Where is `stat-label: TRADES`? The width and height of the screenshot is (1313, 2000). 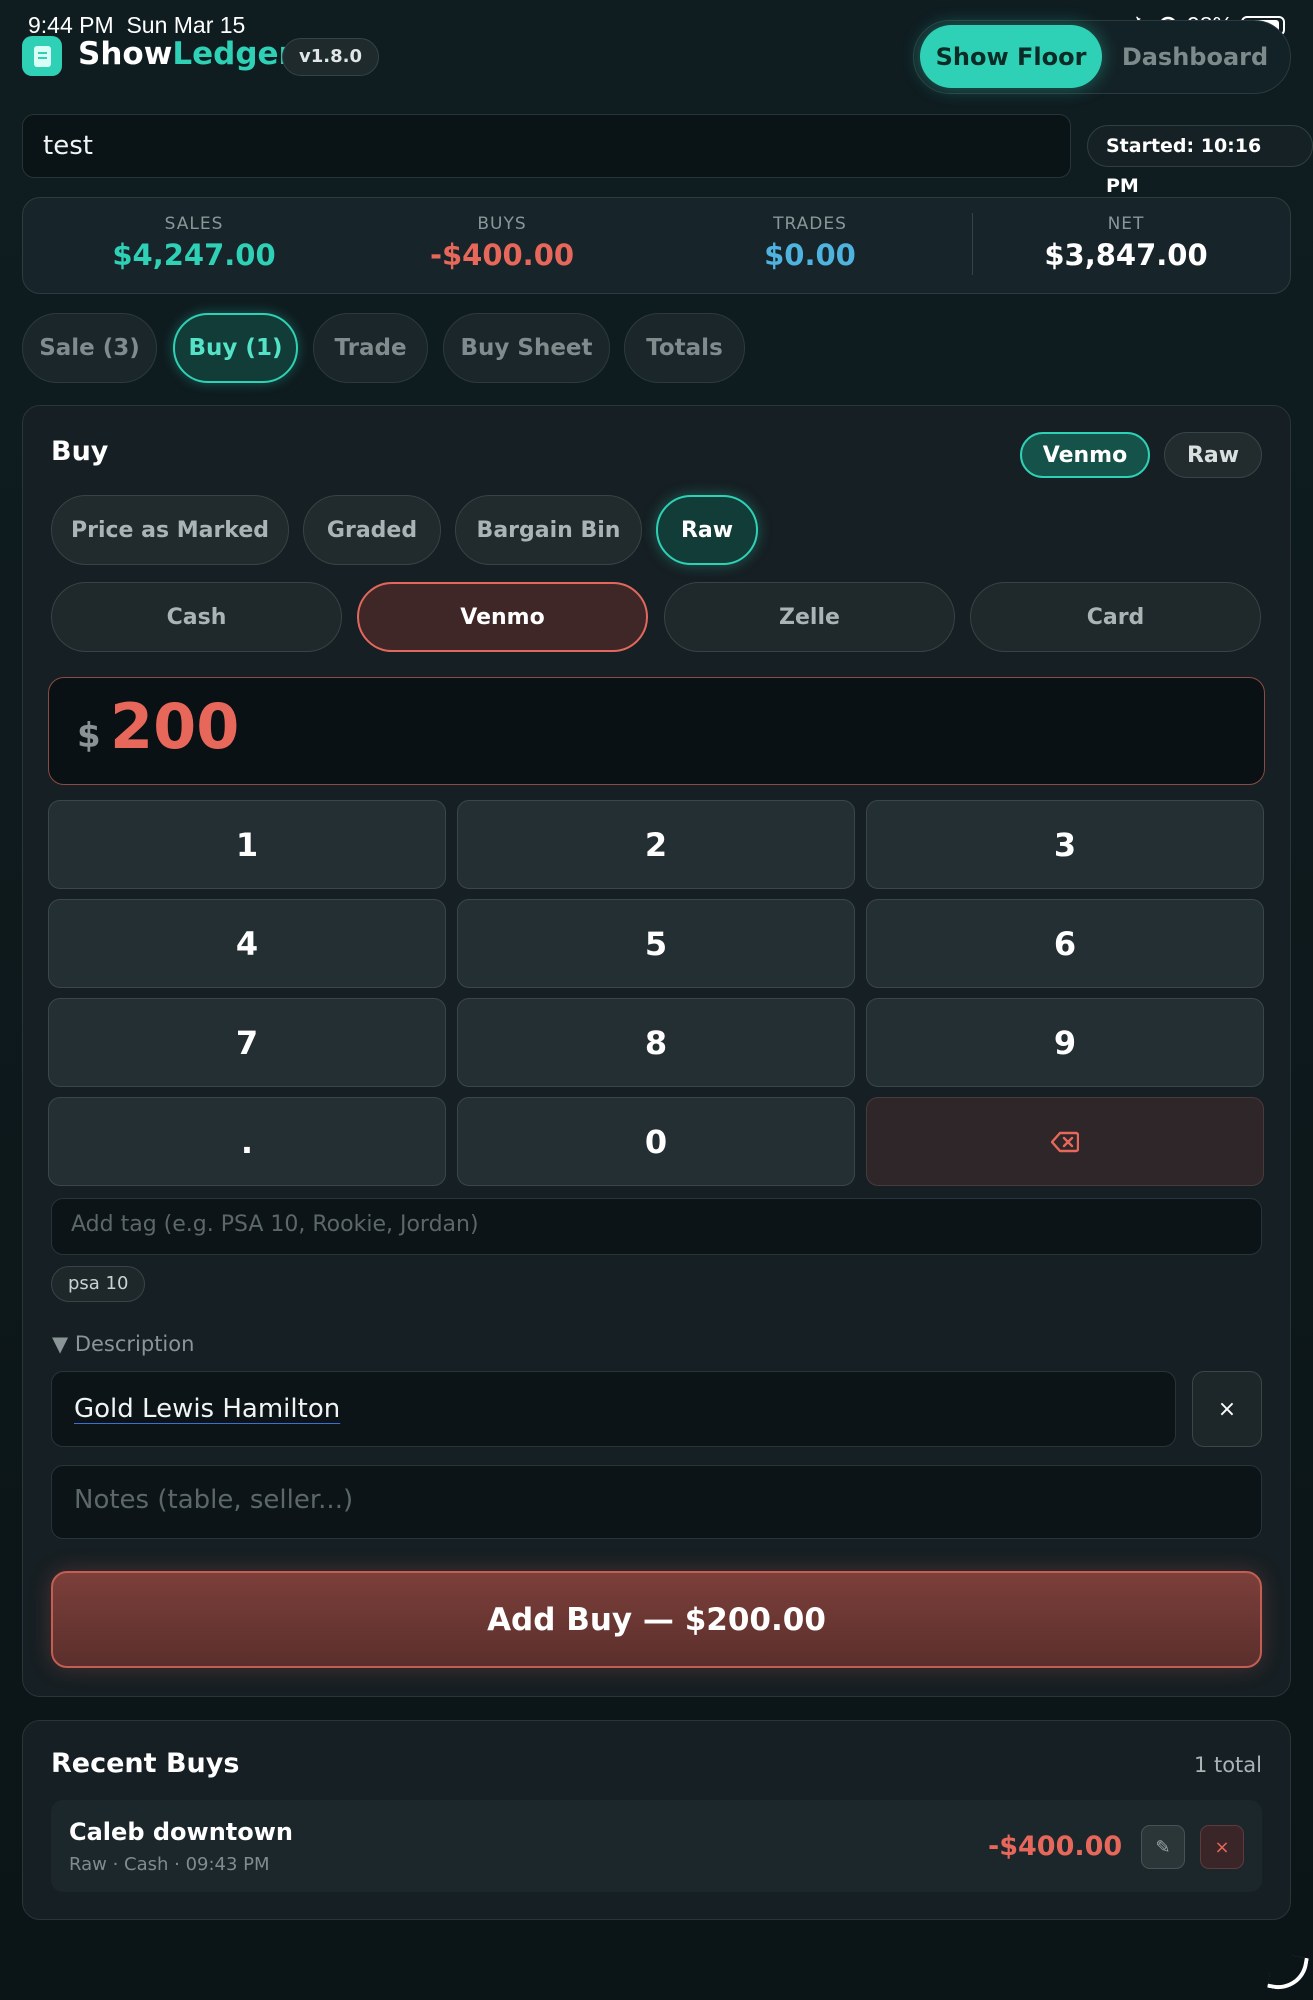
stat-label: TRADES is located at coordinates (810, 224).